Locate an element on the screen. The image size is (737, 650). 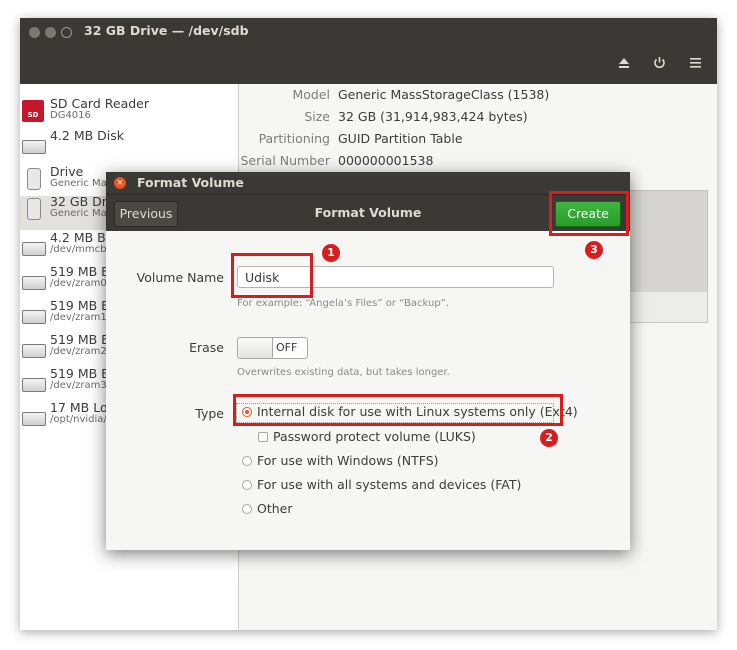
size-value: 32 GB (31,914,983,424 bytes) is located at coordinates (433, 116).